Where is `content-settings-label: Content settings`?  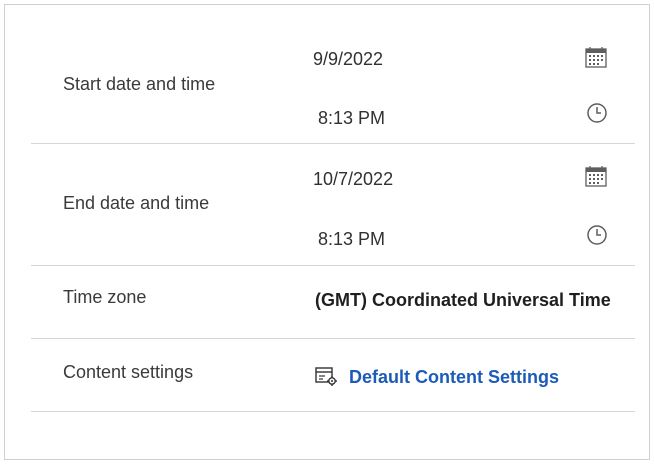
content-settings-label: Content settings is located at coordinates (128, 372).